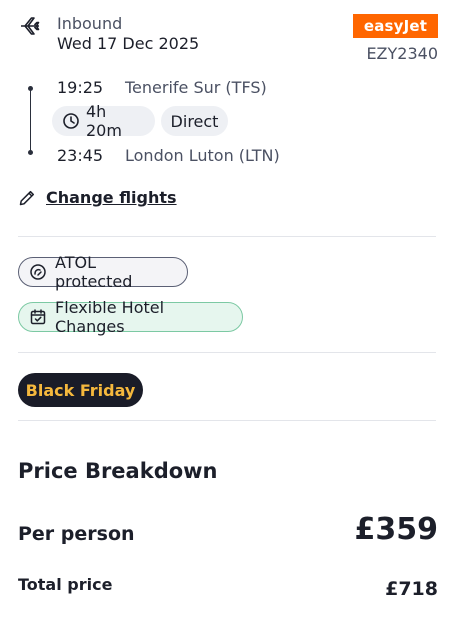 This screenshot has height=617, width=454. What do you see at coordinates (65, 584) in the screenshot?
I see `total-price-label: Total price` at bounding box center [65, 584].